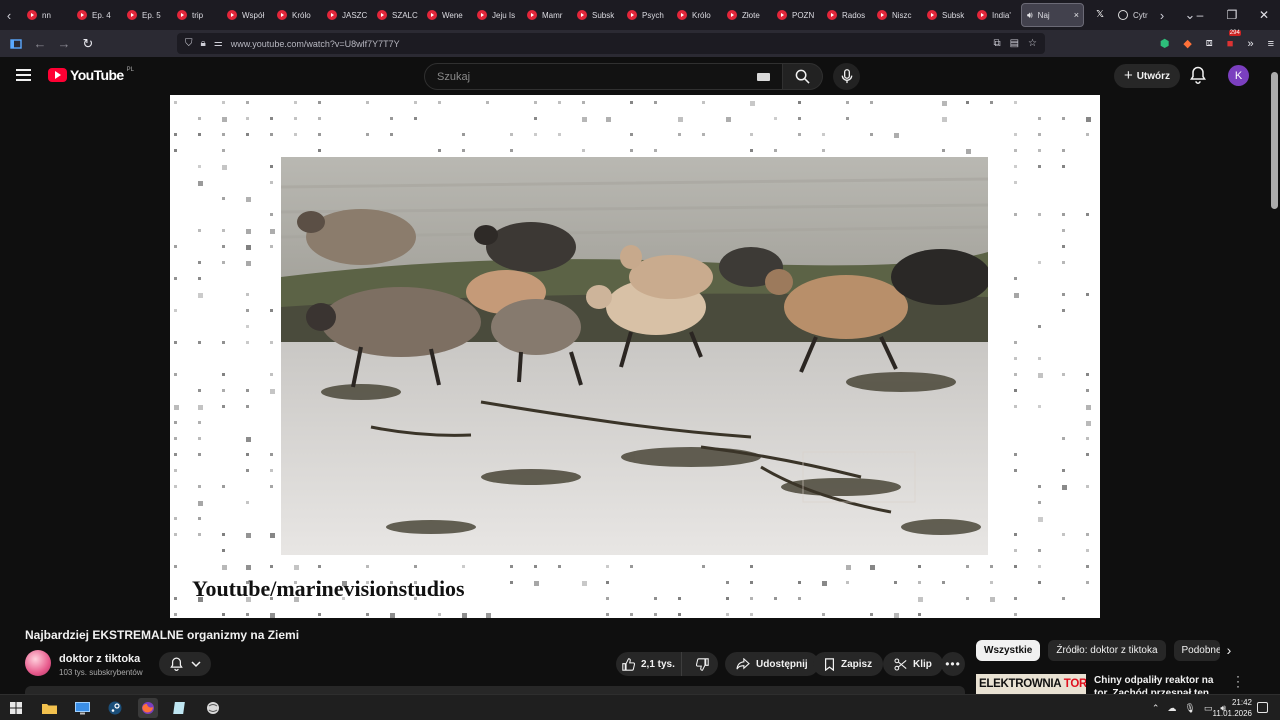 Image resolution: width=1280 pixels, height=720 pixels. What do you see at coordinates (185, 664) in the screenshot?
I see `subscribed-notifications-button` at bounding box center [185, 664].